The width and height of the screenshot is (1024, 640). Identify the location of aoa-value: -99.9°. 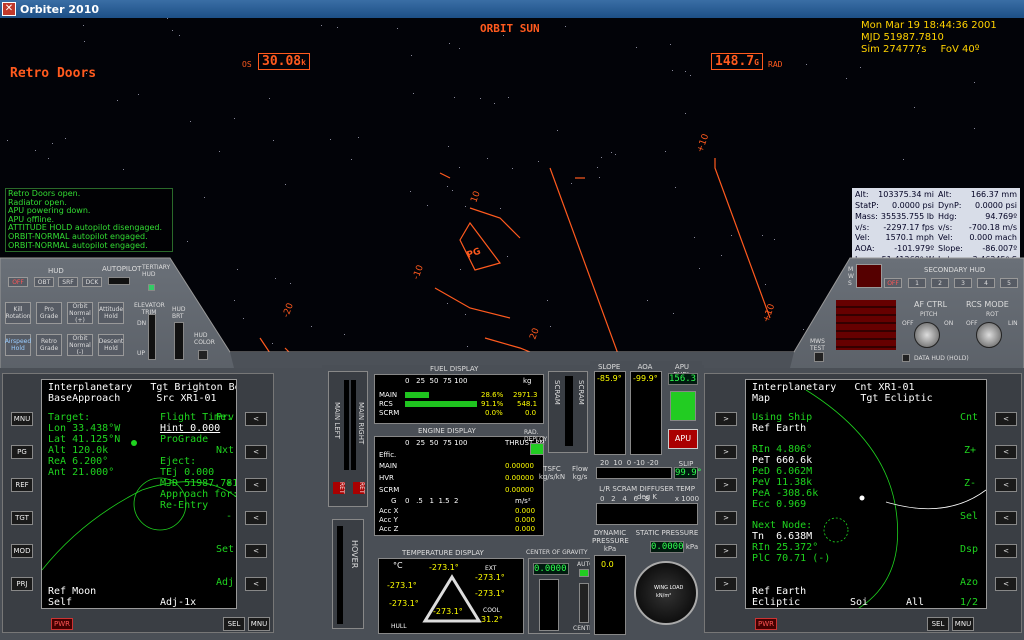
(645, 378).